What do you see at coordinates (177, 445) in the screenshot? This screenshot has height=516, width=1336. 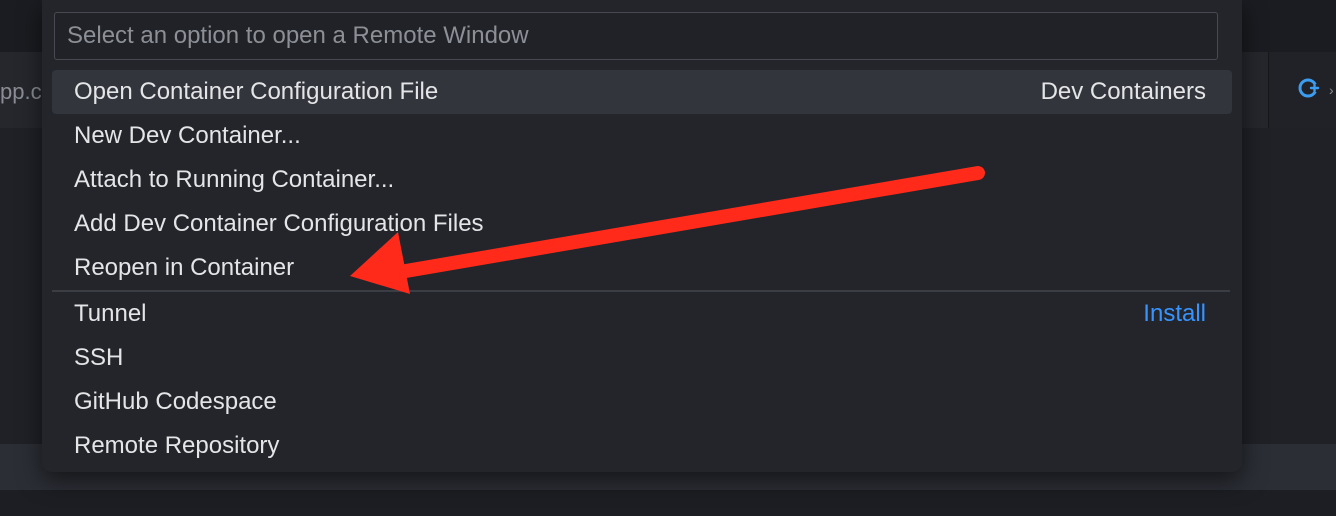 I see `quick-pick-item-label: Remote Repository` at bounding box center [177, 445].